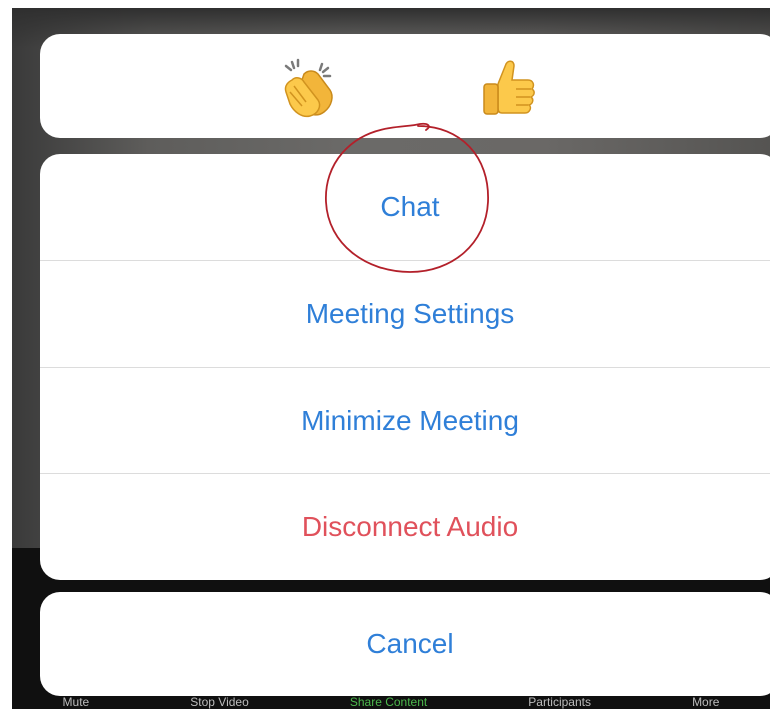 This screenshot has width=770, height=709. What do you see at coordinates (405, 527) in the screenshot?
I see `disconnect-audio-menu-item: Disconnect Audio` at bounding box center [405, 527].